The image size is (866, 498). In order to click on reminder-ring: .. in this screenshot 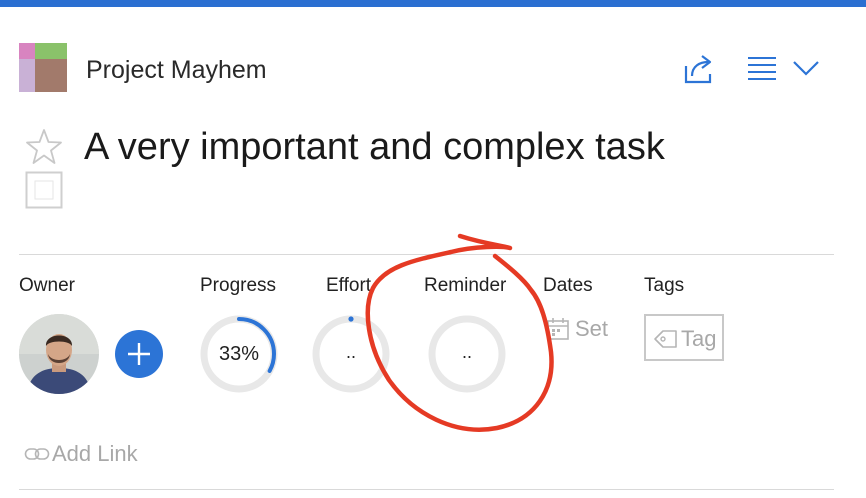, I will do `click(467, 354)`.